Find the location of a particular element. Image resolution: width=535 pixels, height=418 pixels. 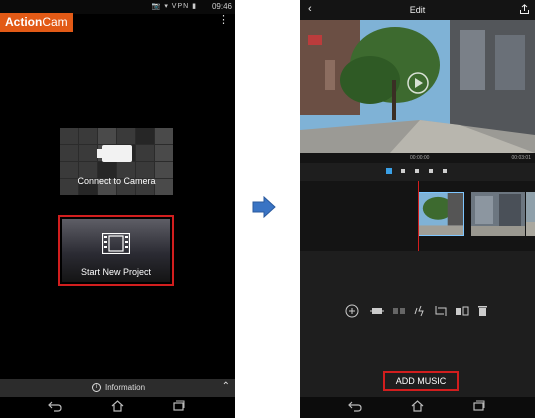

camera-icon is located at coordinates (114, 153).